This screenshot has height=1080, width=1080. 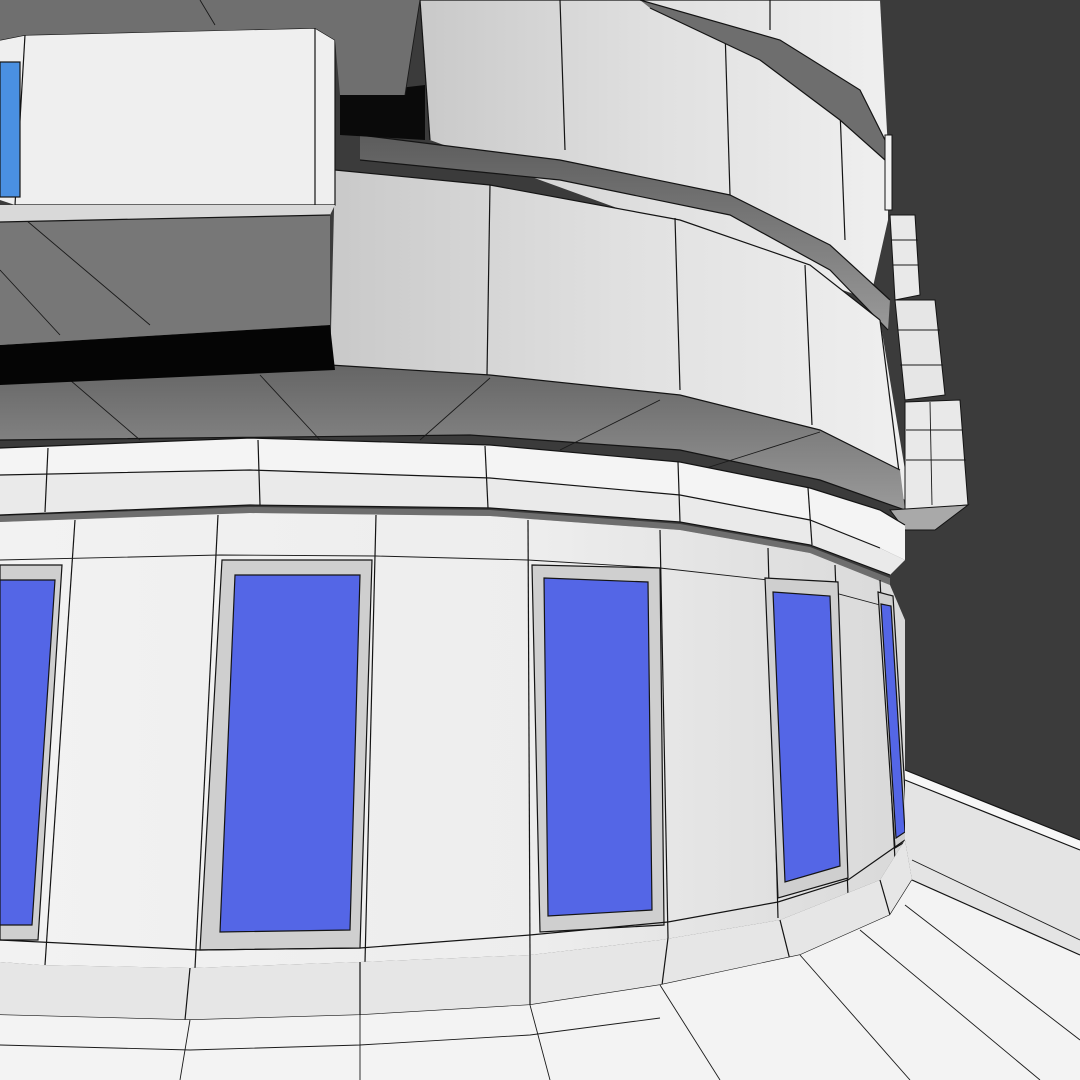 I want to click on balcony-front, so click(x=167, y=116).